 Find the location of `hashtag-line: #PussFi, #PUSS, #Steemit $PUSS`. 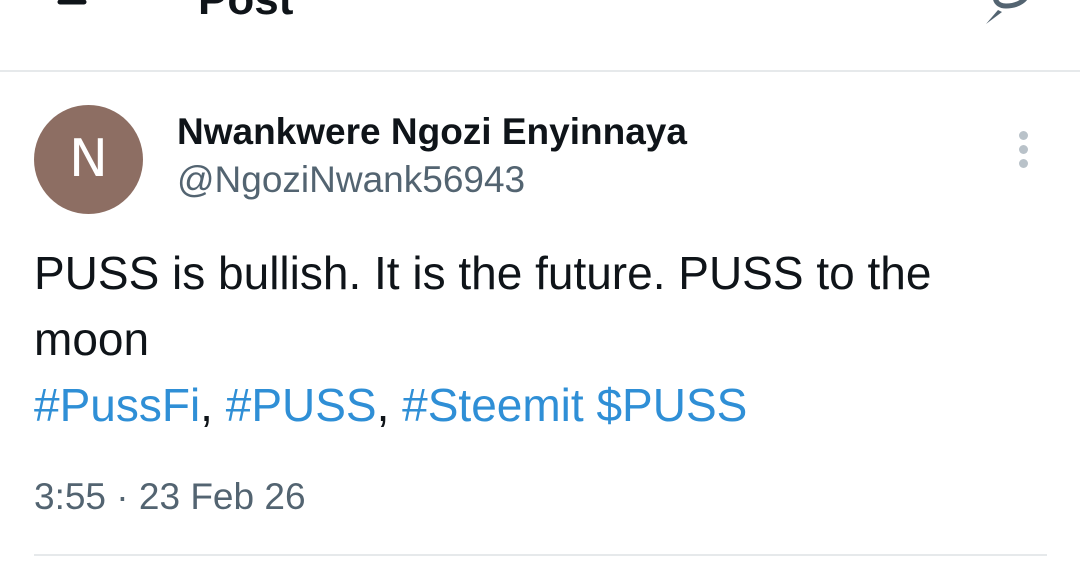

hashtag-line: #PussFi, #PUSS, #Steemit $PUSS is located at coordinates (539, 405).